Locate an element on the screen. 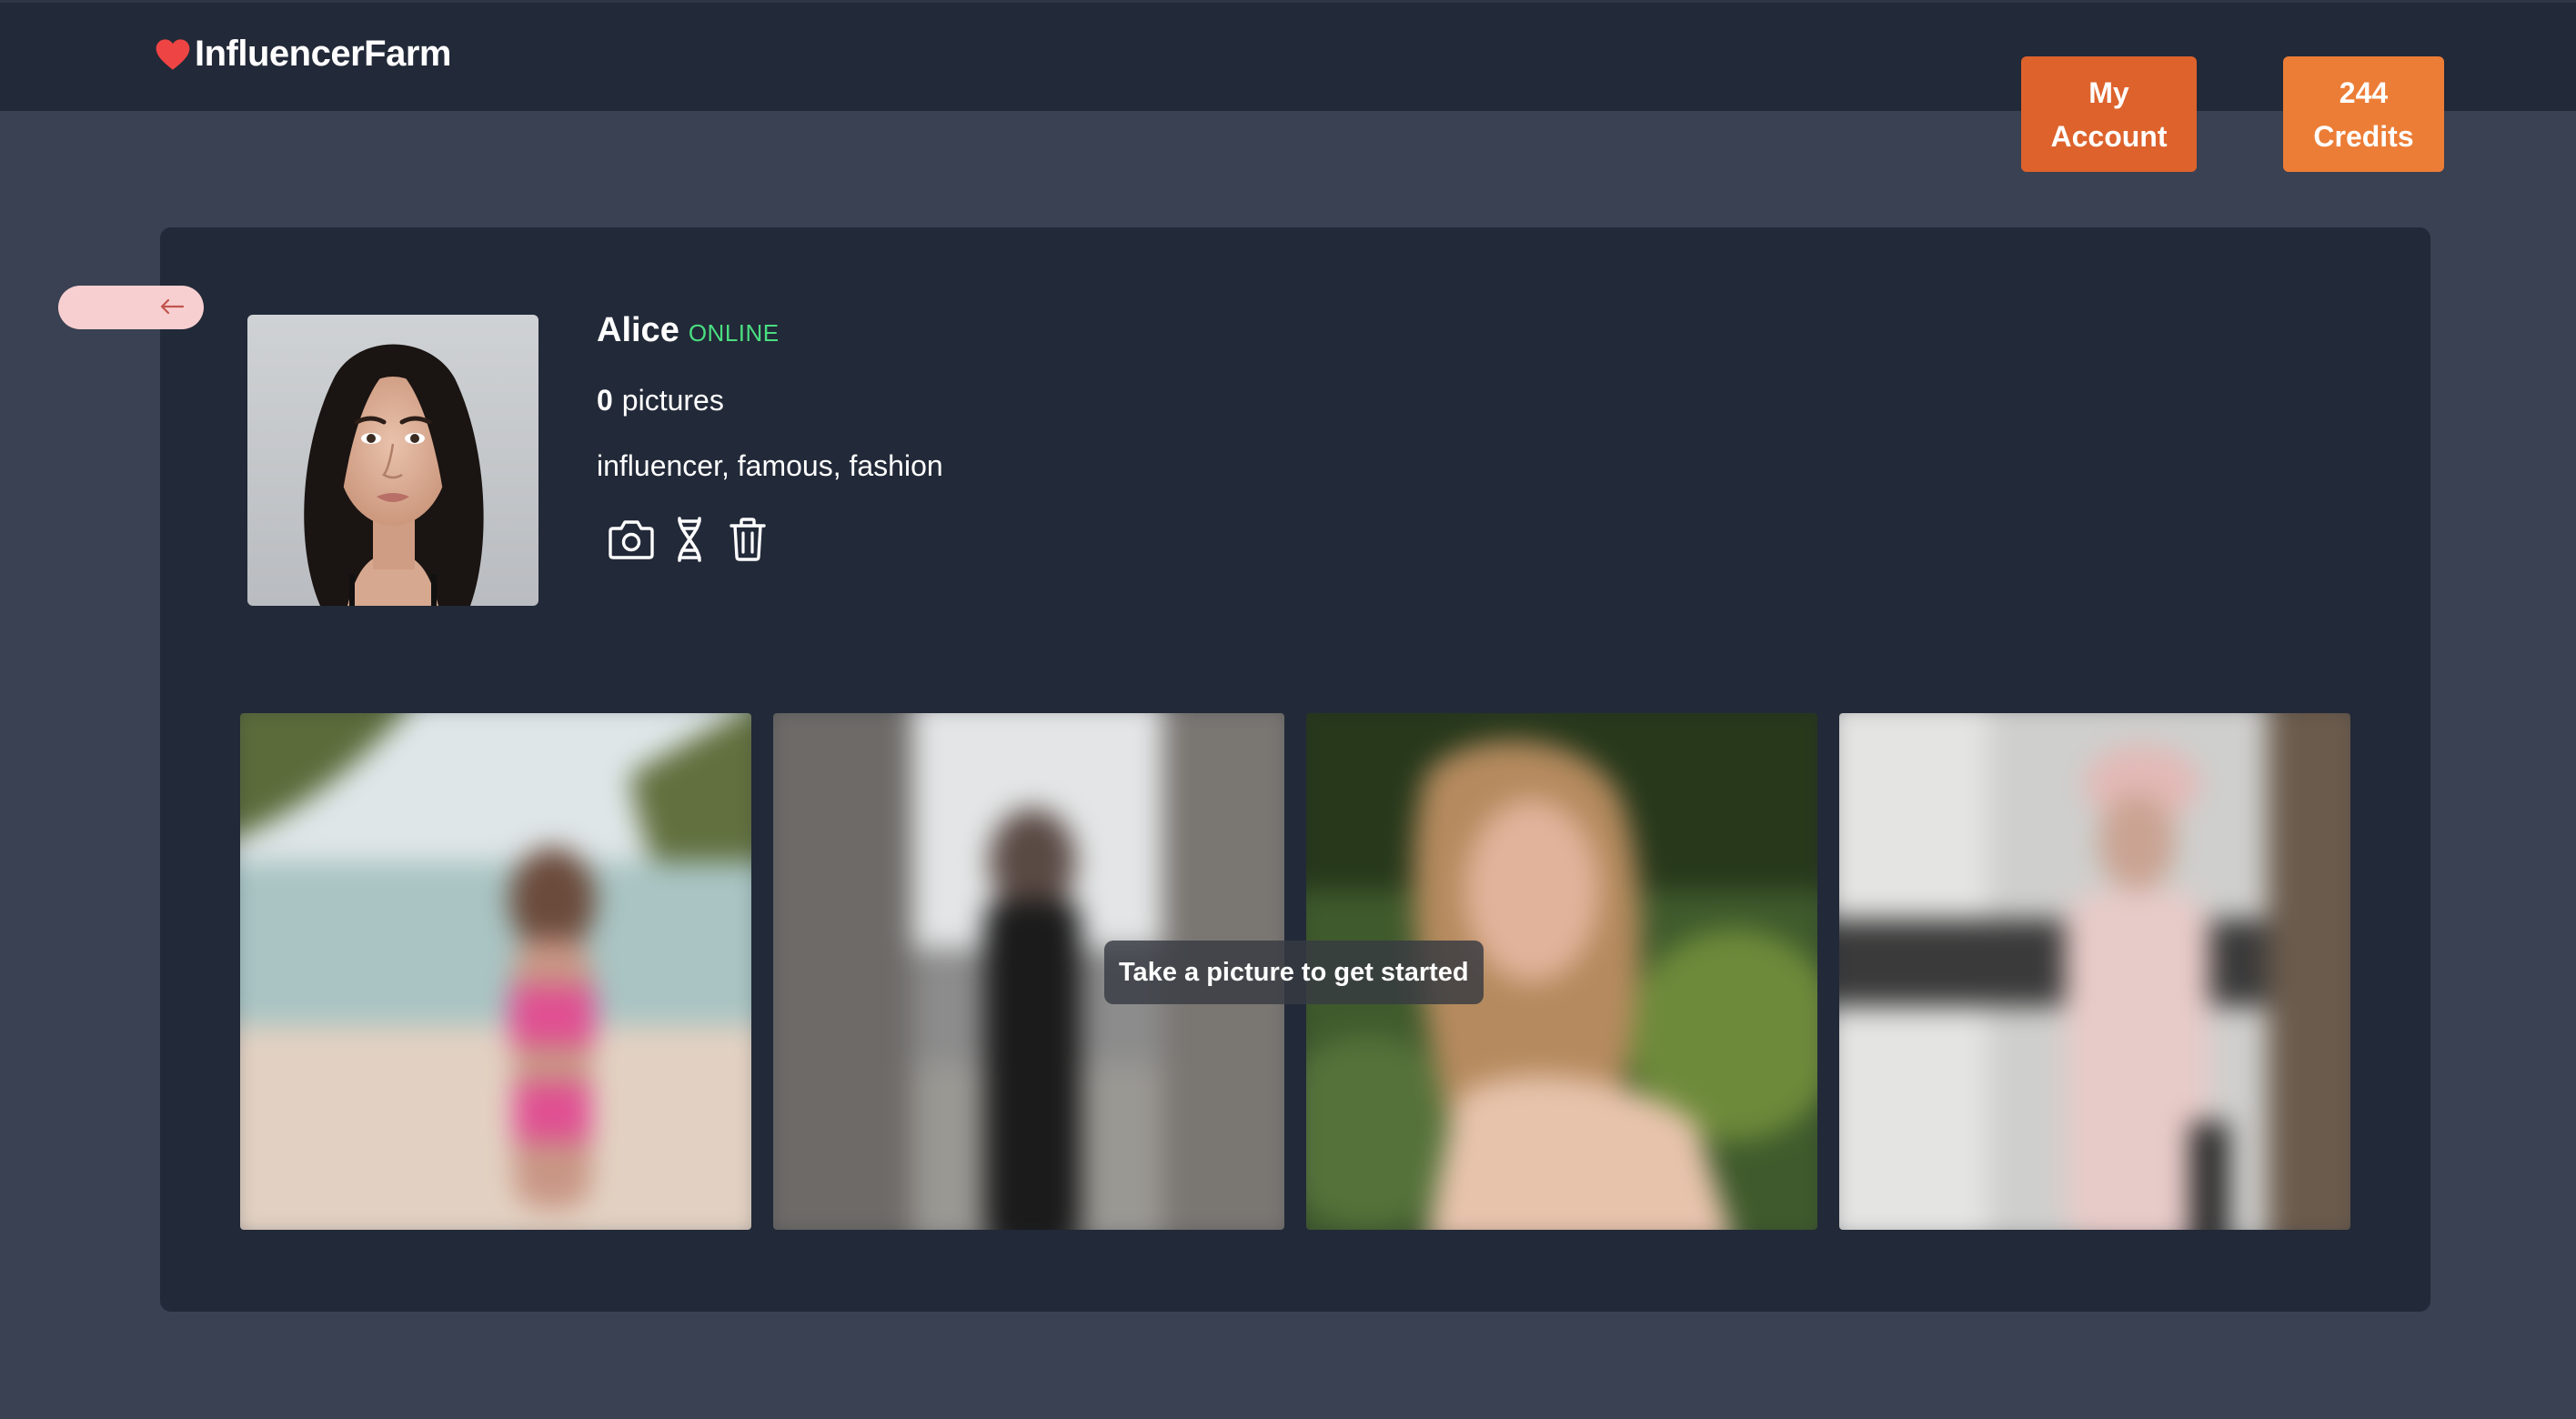 Image resolution: width=2576 pixels, height=1419 pixels. picture-count-value: 0 is located at coordinates (605, 400).